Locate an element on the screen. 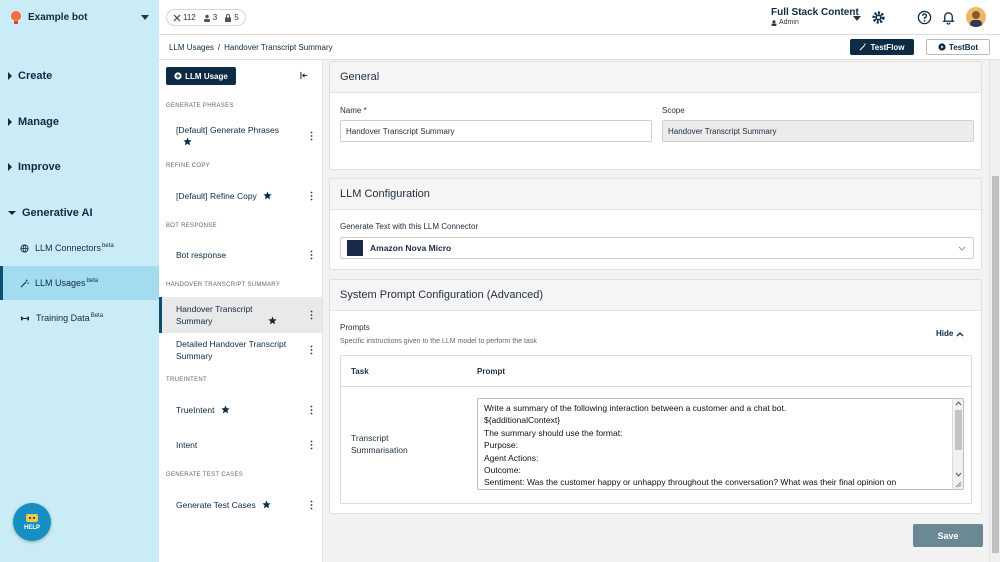 The width and height of the screenshot is (1000, 562). sidebar-item-label: Improve is located at coordinates (39, 167).